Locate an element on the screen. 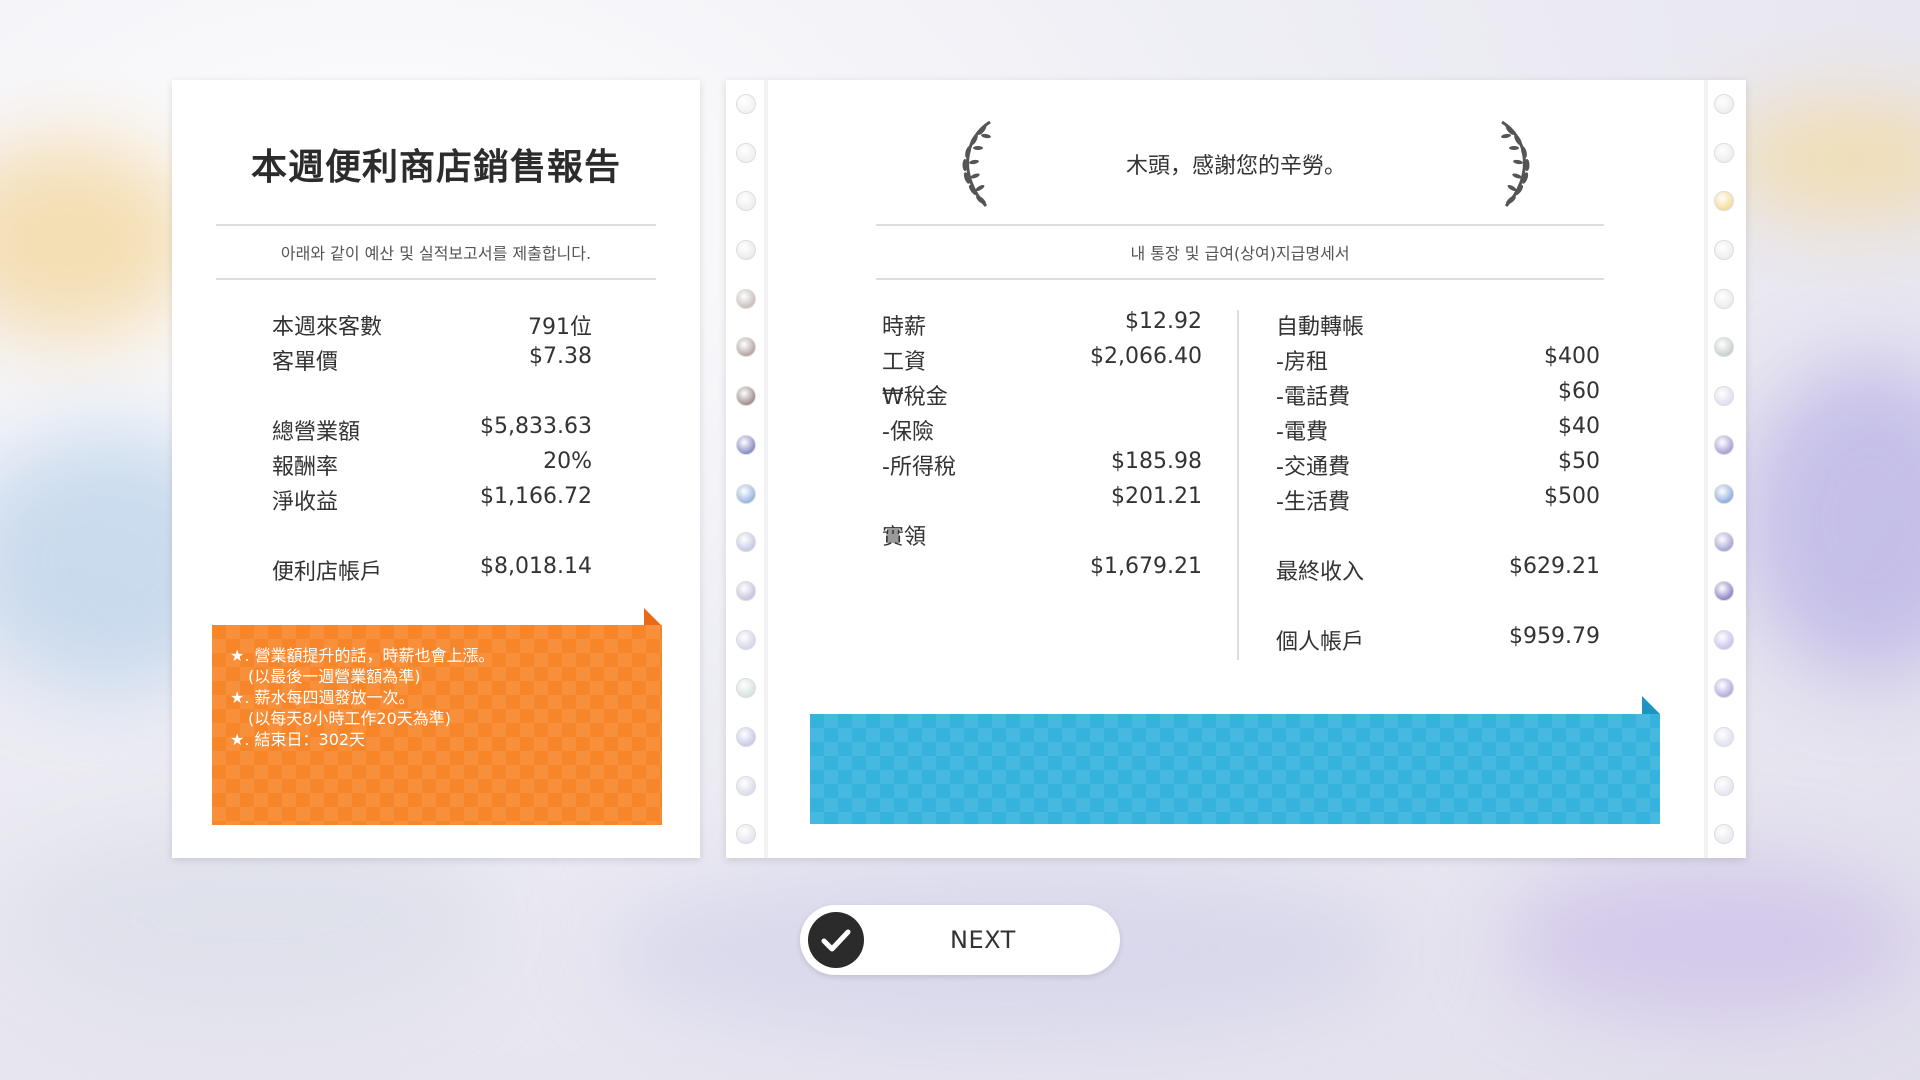 This screenshot has width=1920, height=1080. pay-row: $201.21 is located at coordinates (1042, 496).